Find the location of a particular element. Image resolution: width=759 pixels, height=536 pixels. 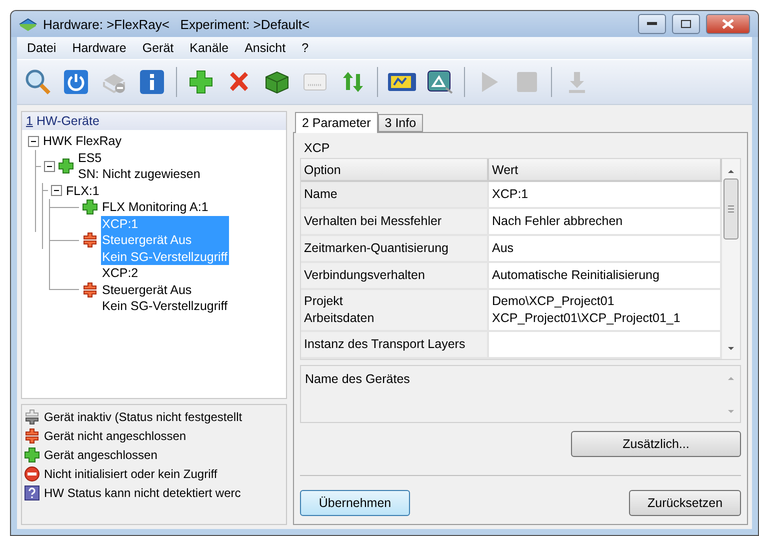

hardware-icon is located at coordinates (28, 24).